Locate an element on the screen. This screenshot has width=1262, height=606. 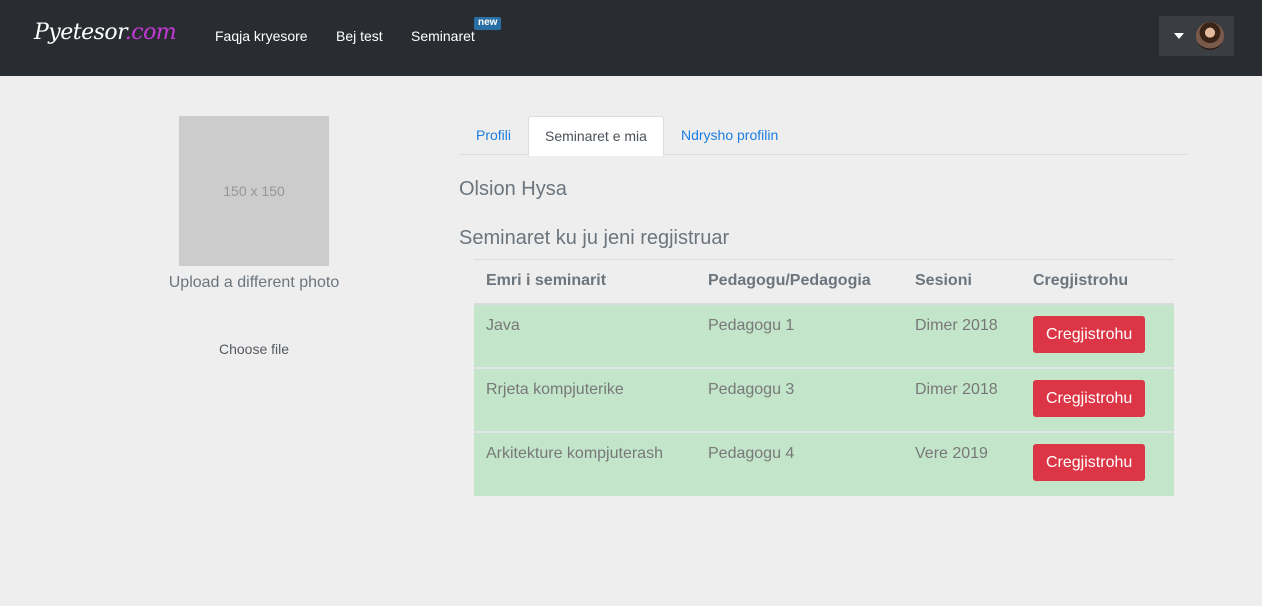
column-header-seminar-name: Emri i seminarit is located at coordinates (585, 282).